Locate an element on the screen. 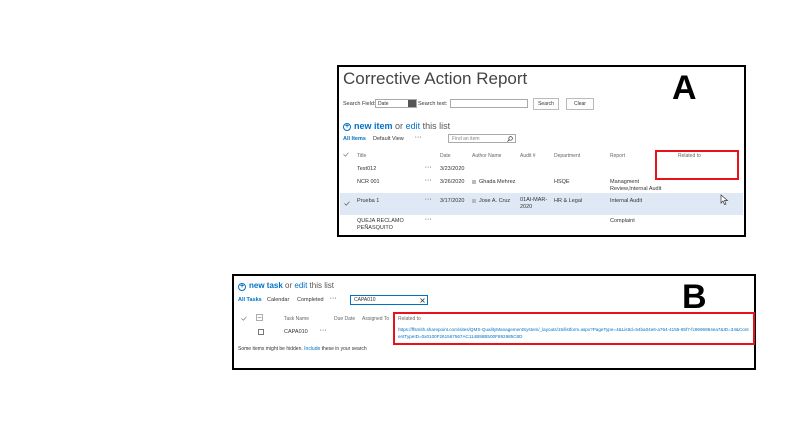 This screenshot has height=448, width=798. row-date: 3/23/2020 is located at coordinates (452, 169).